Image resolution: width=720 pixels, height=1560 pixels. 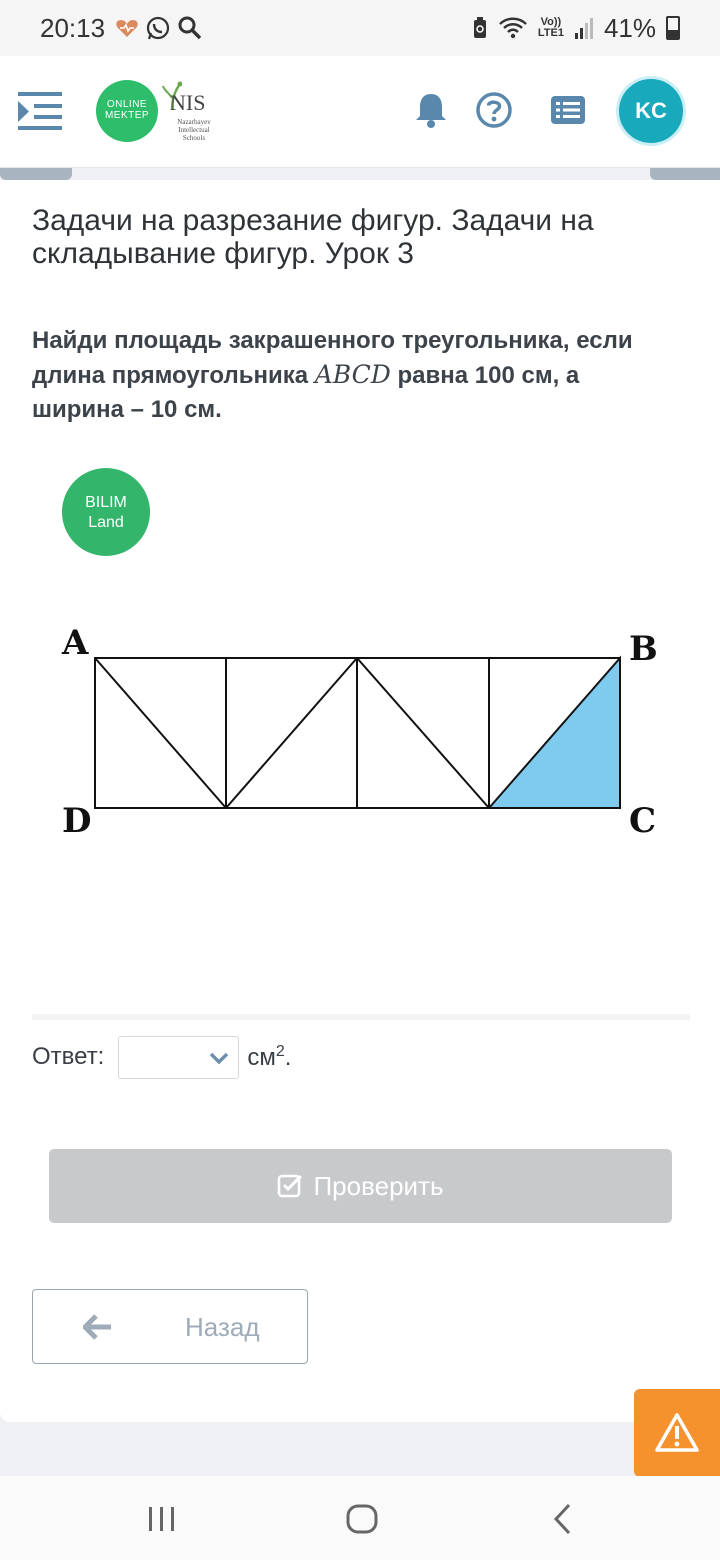 What do you see at coordinates (127, 28) in the screenshot?
I see `heart-health-icon` at bounding box center [127, 28].